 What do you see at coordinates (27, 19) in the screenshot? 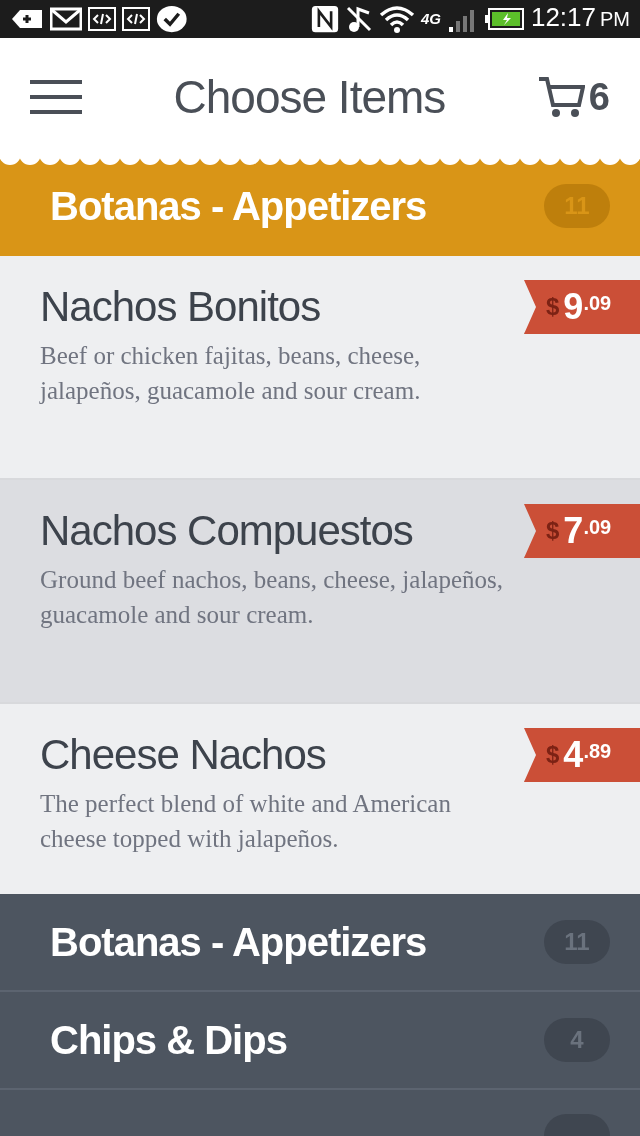
I see `notification-icon` at bounding box center [27, 19].